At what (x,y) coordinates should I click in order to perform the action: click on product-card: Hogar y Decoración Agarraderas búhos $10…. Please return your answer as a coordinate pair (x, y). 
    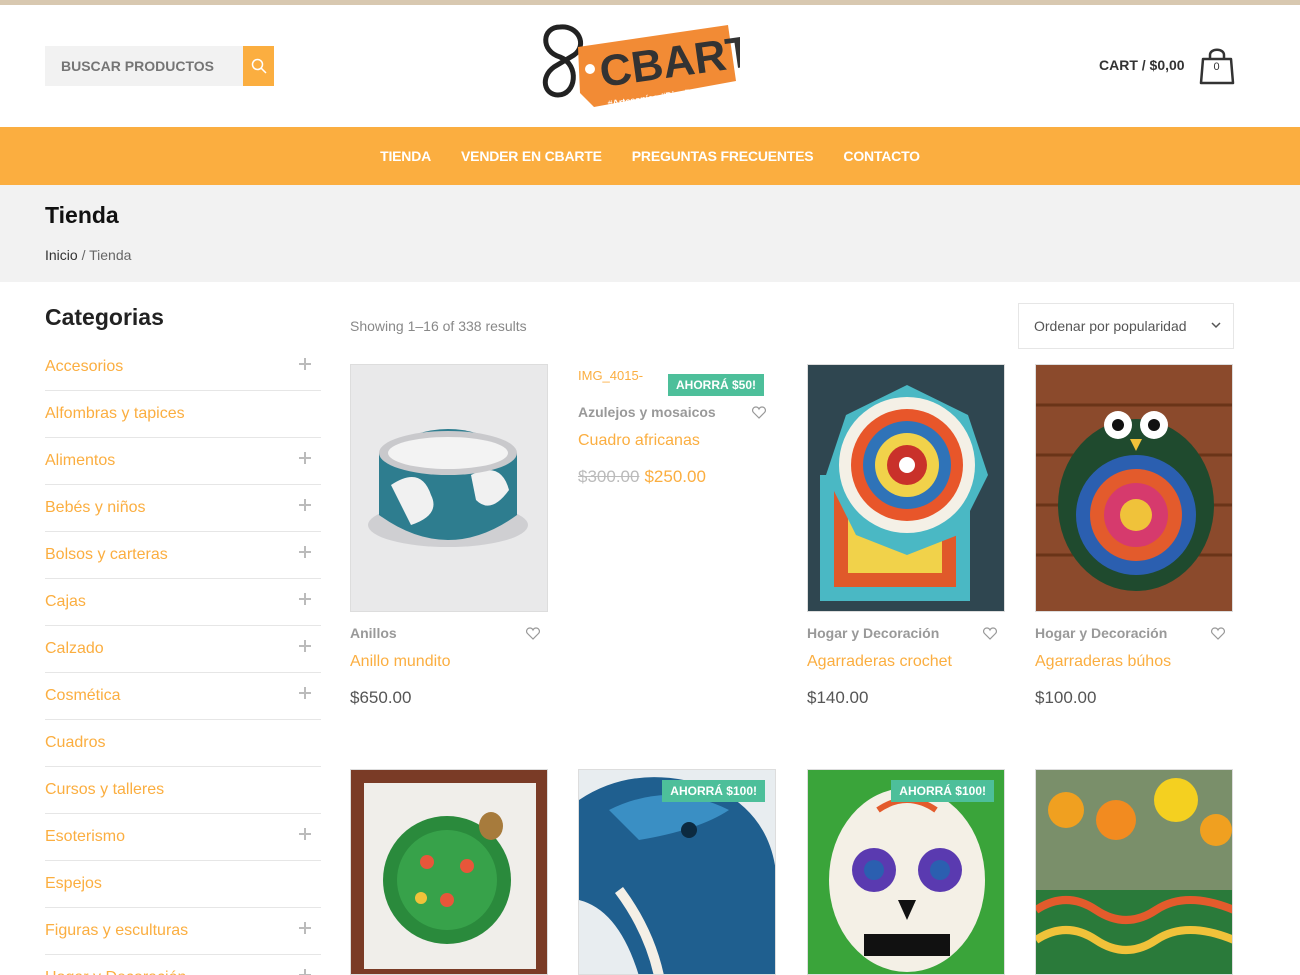
    Looking at the image, I should click on (1134, 536).